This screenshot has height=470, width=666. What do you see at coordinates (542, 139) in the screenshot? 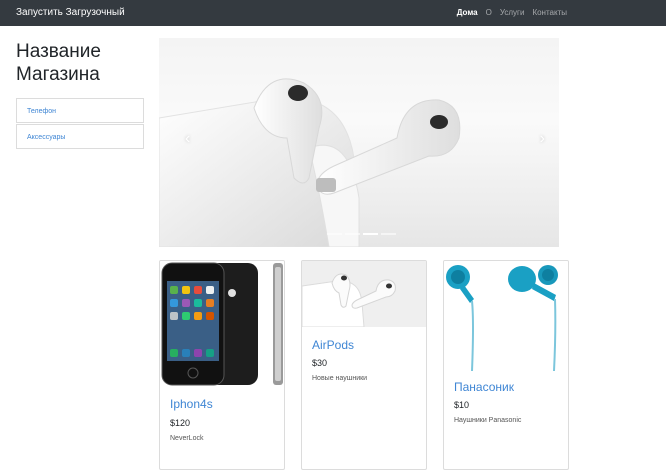
I see `carousel-next-icon: ›` at bounding box center [542, 139].